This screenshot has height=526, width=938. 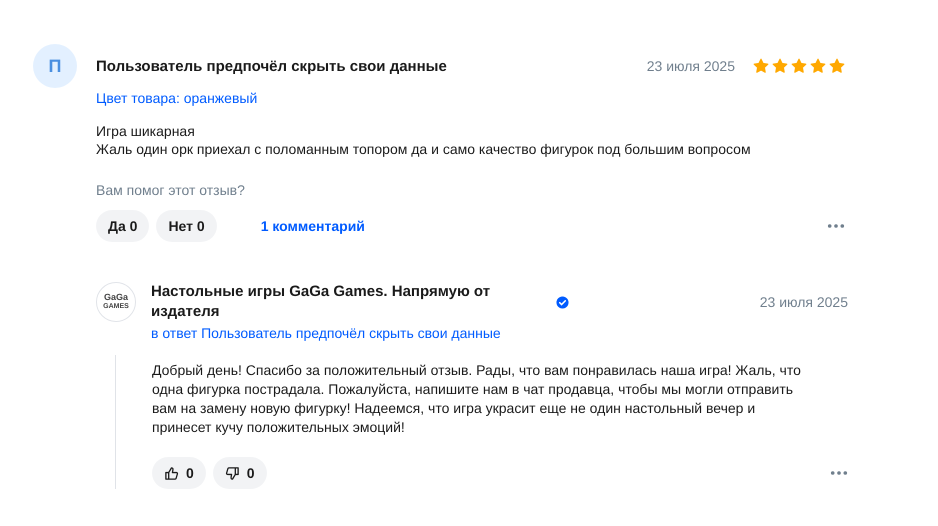 I want to click on reply-text: Добрый день! Спасибо за положительный отзыв. Рады, что вам понравилась наша игра! Жаль, что одна фигурка пострадала. Пожалуйста, напишите нам в чат продавца, чтобы мы могли отправить вам на замену новую фигурку! Надеемся, что игра украсит еще не один настольный вечер и принесет кучу положительных эмоций!, so click(x=477, y=399).